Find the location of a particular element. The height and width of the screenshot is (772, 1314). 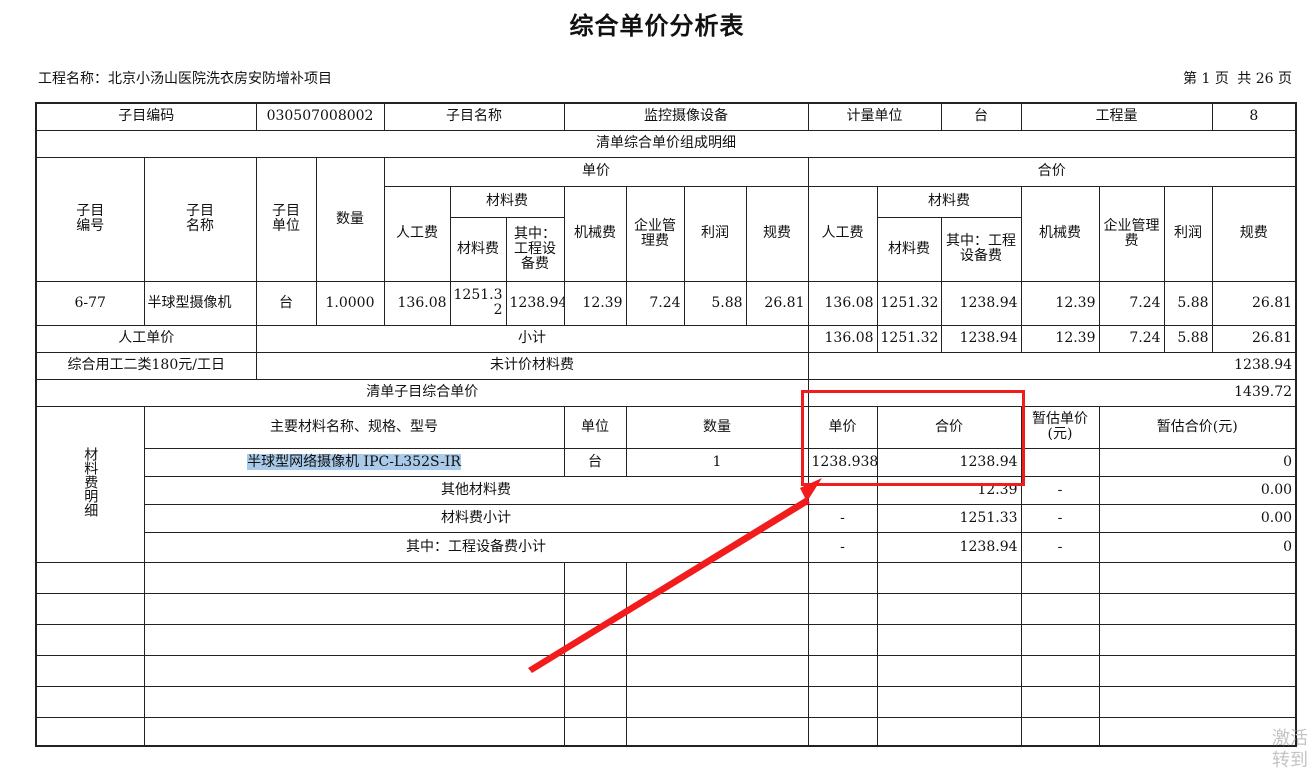

material-detail-label: 材料费明细 is located at coordinates (90, 484).